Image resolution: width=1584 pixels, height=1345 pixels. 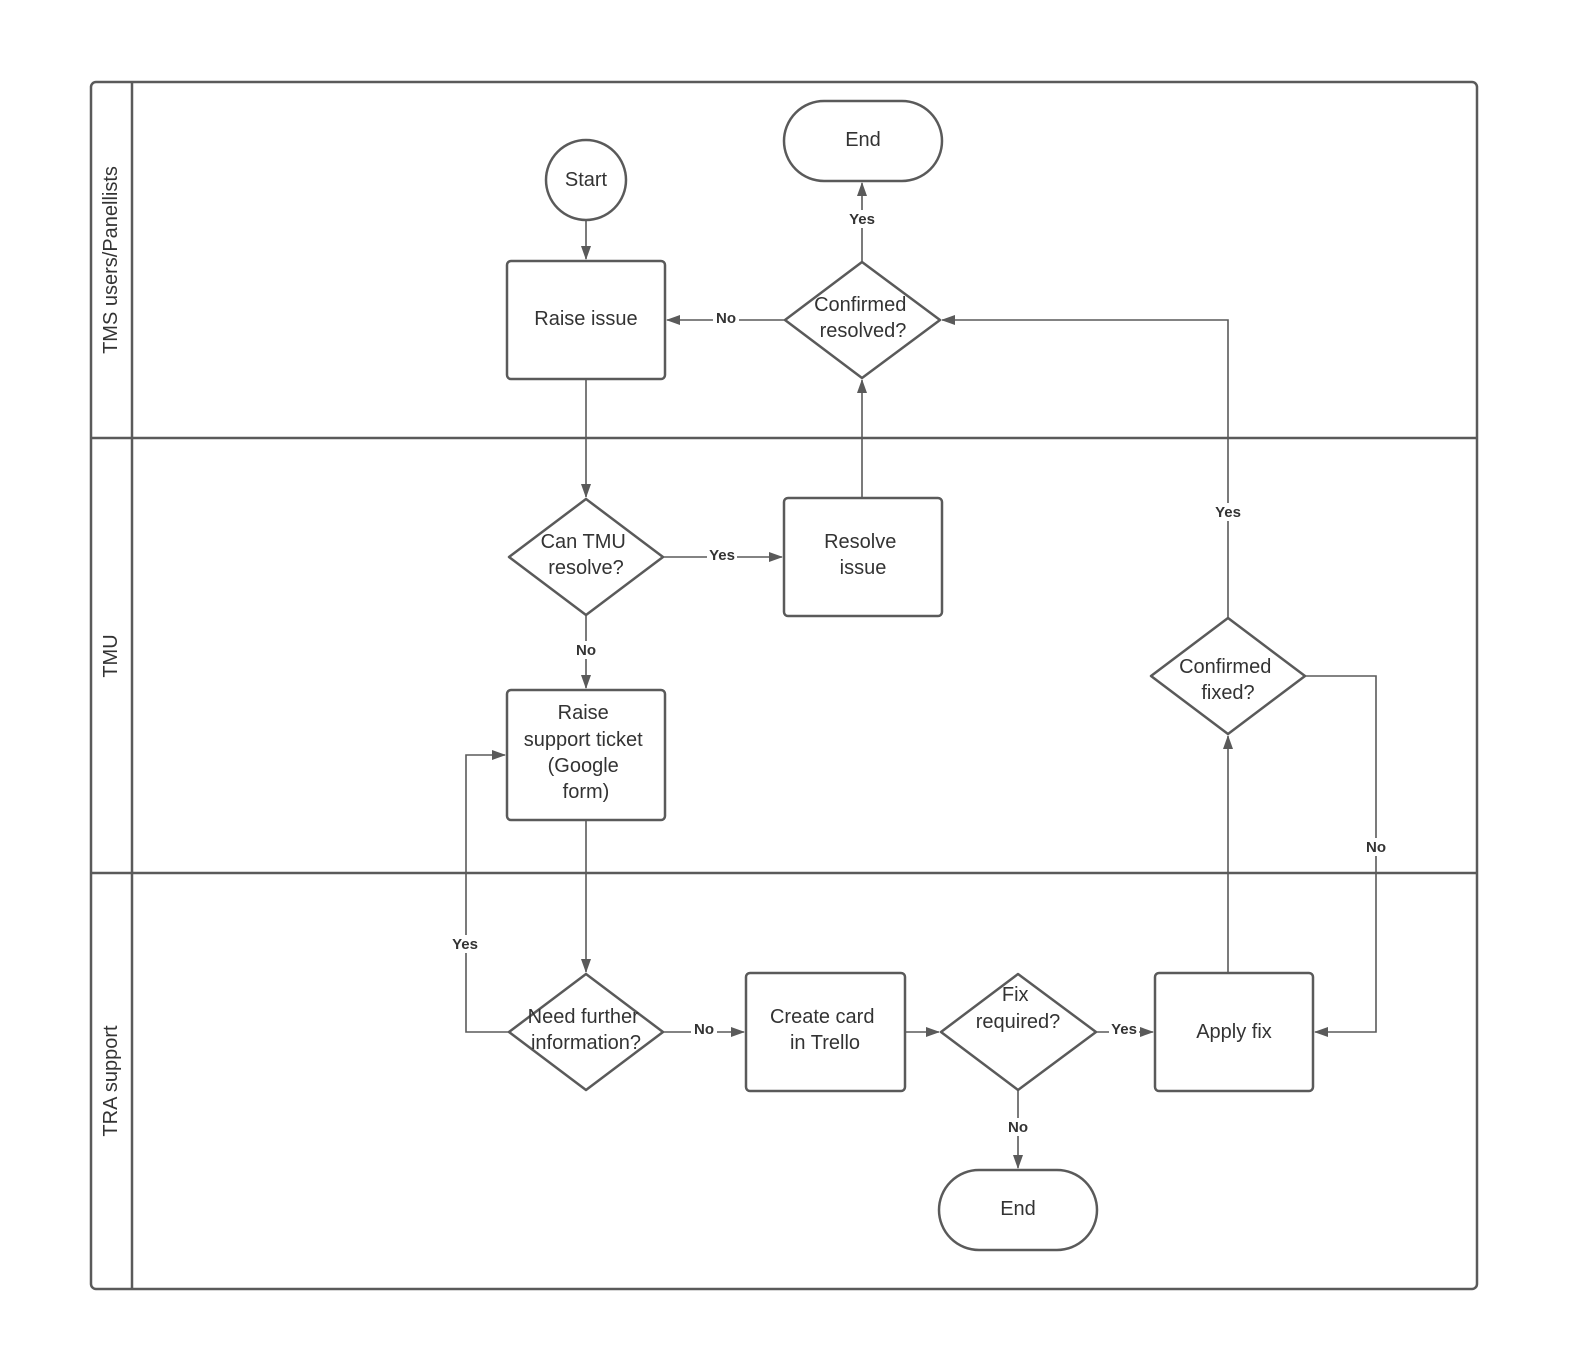 What do you see at coordinates (487, 891) in the screenshot?
I see `edge-needinfo-ticket` at bounding box center [487, 891].